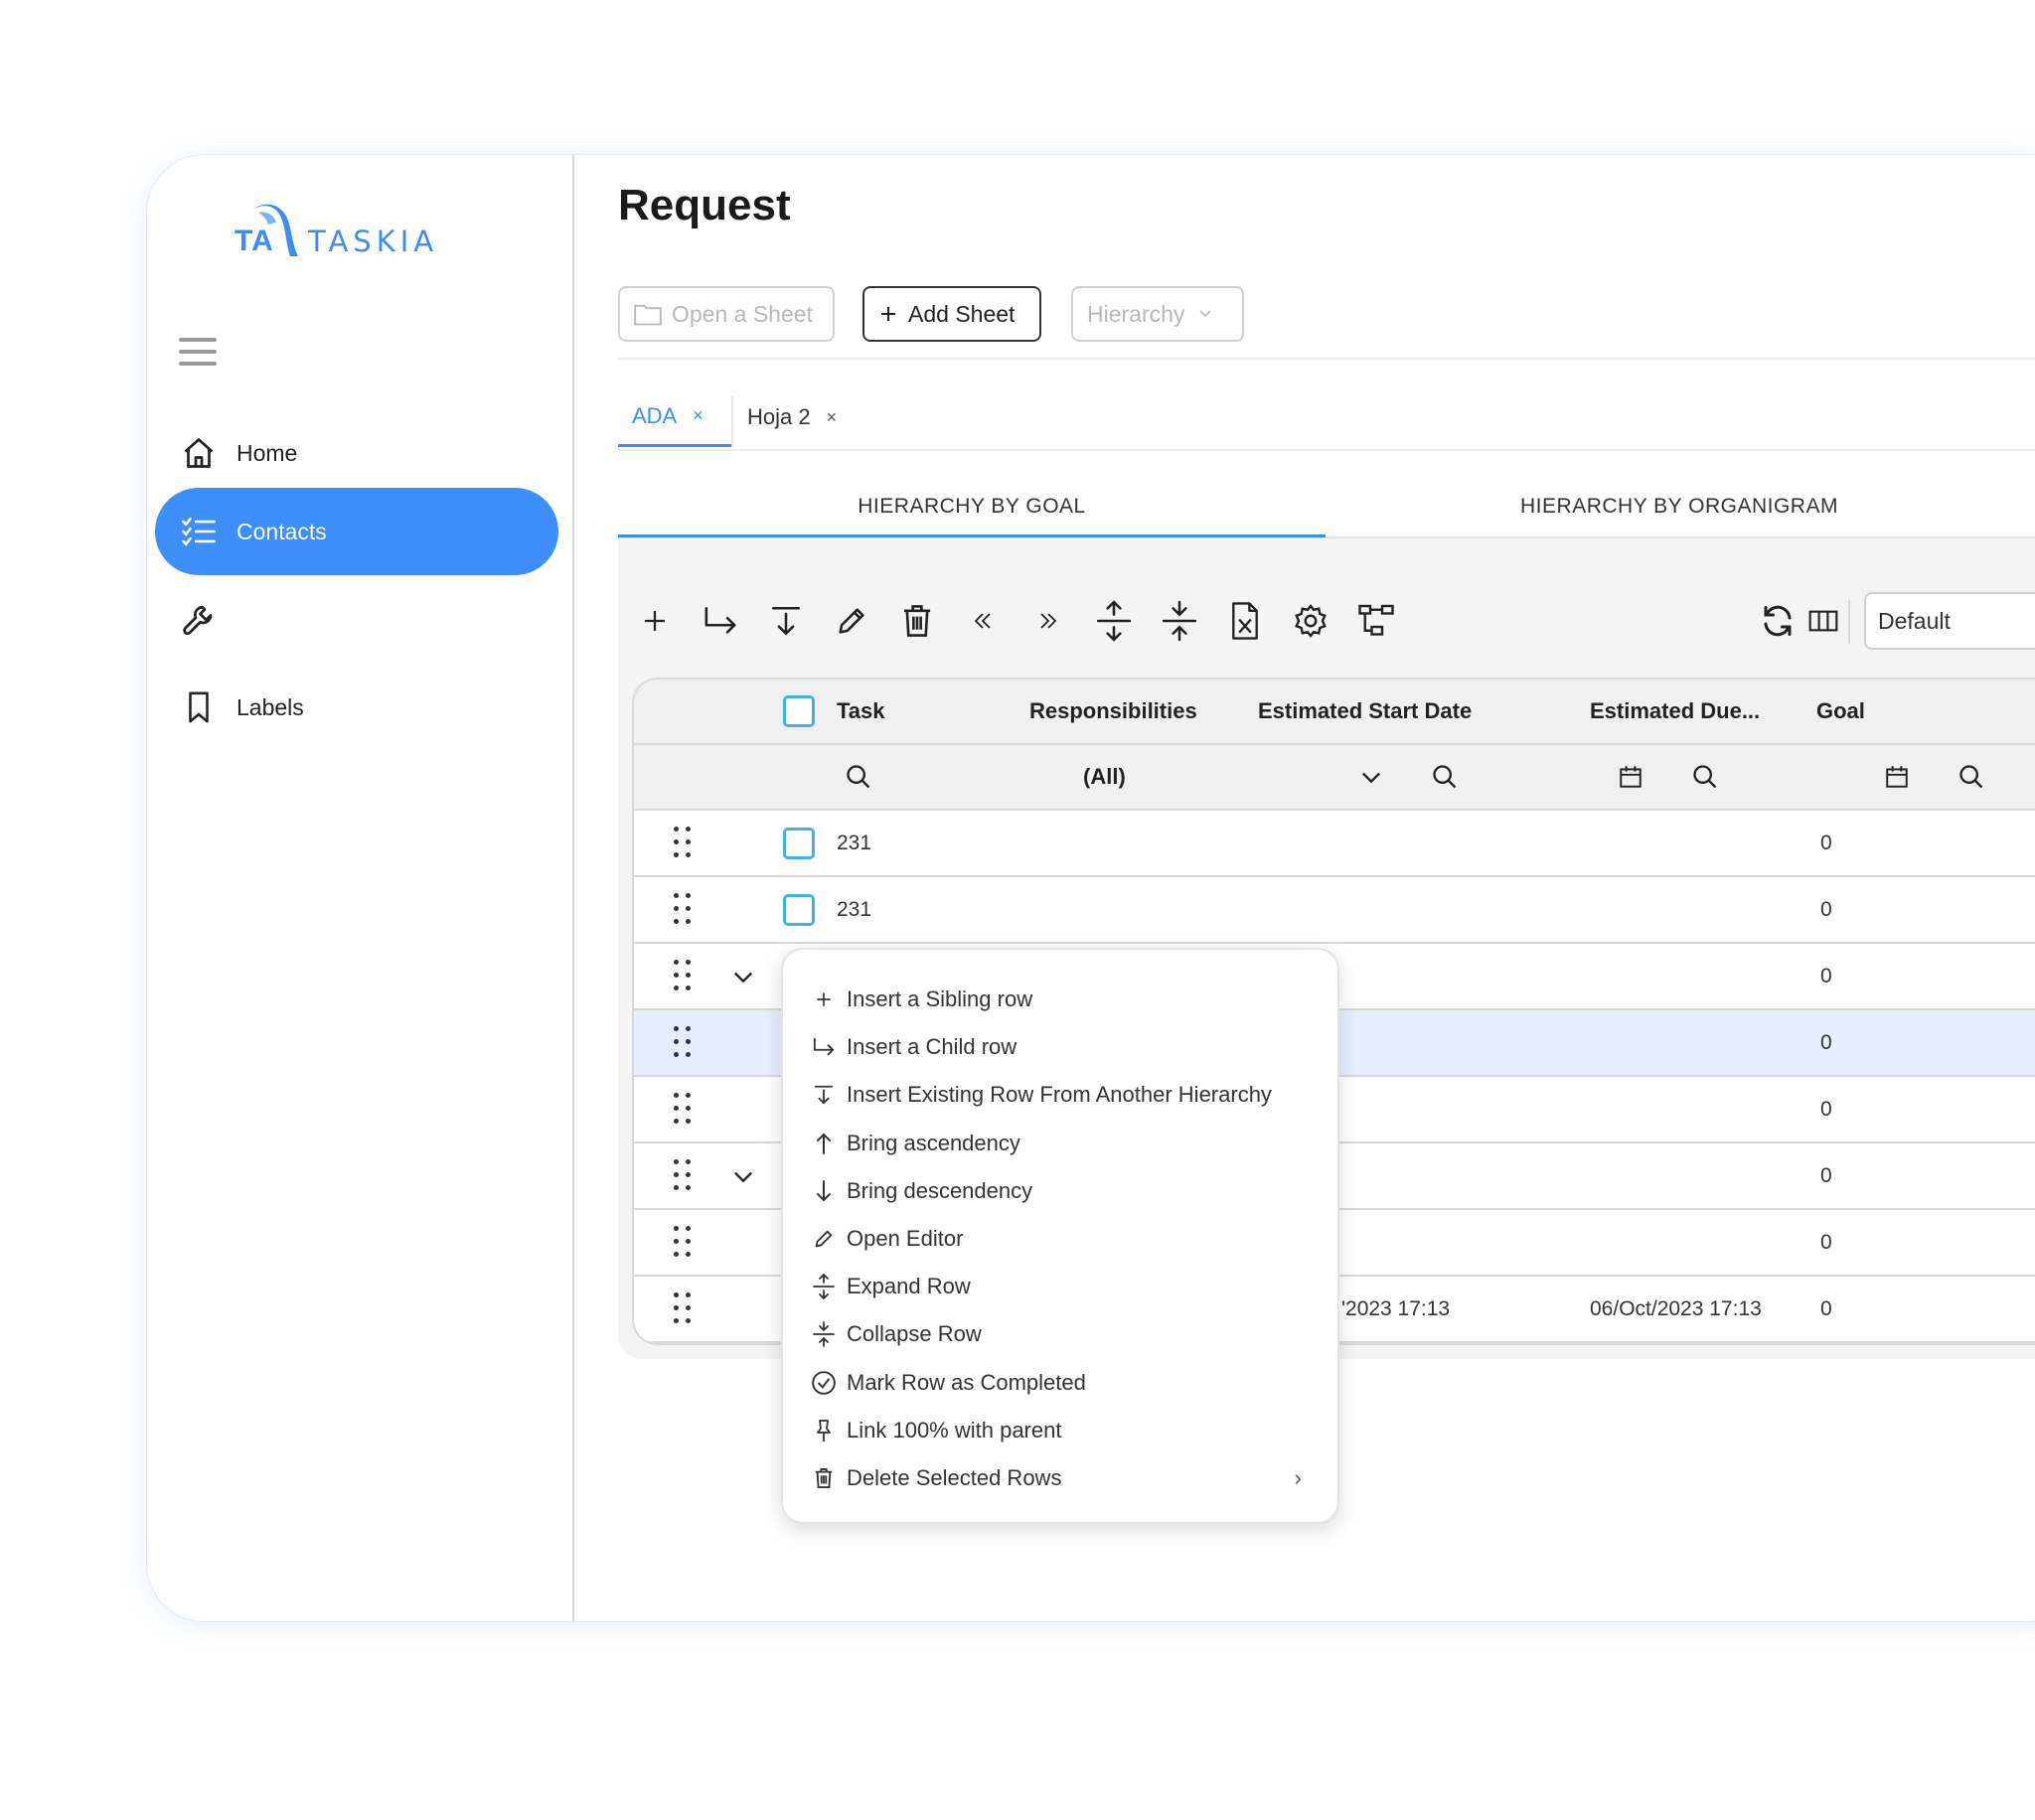  What do you see at coordinates (983, 621) in the screenshot?
I see `double-chevron-left-icon` at bounding box center [983, 621].